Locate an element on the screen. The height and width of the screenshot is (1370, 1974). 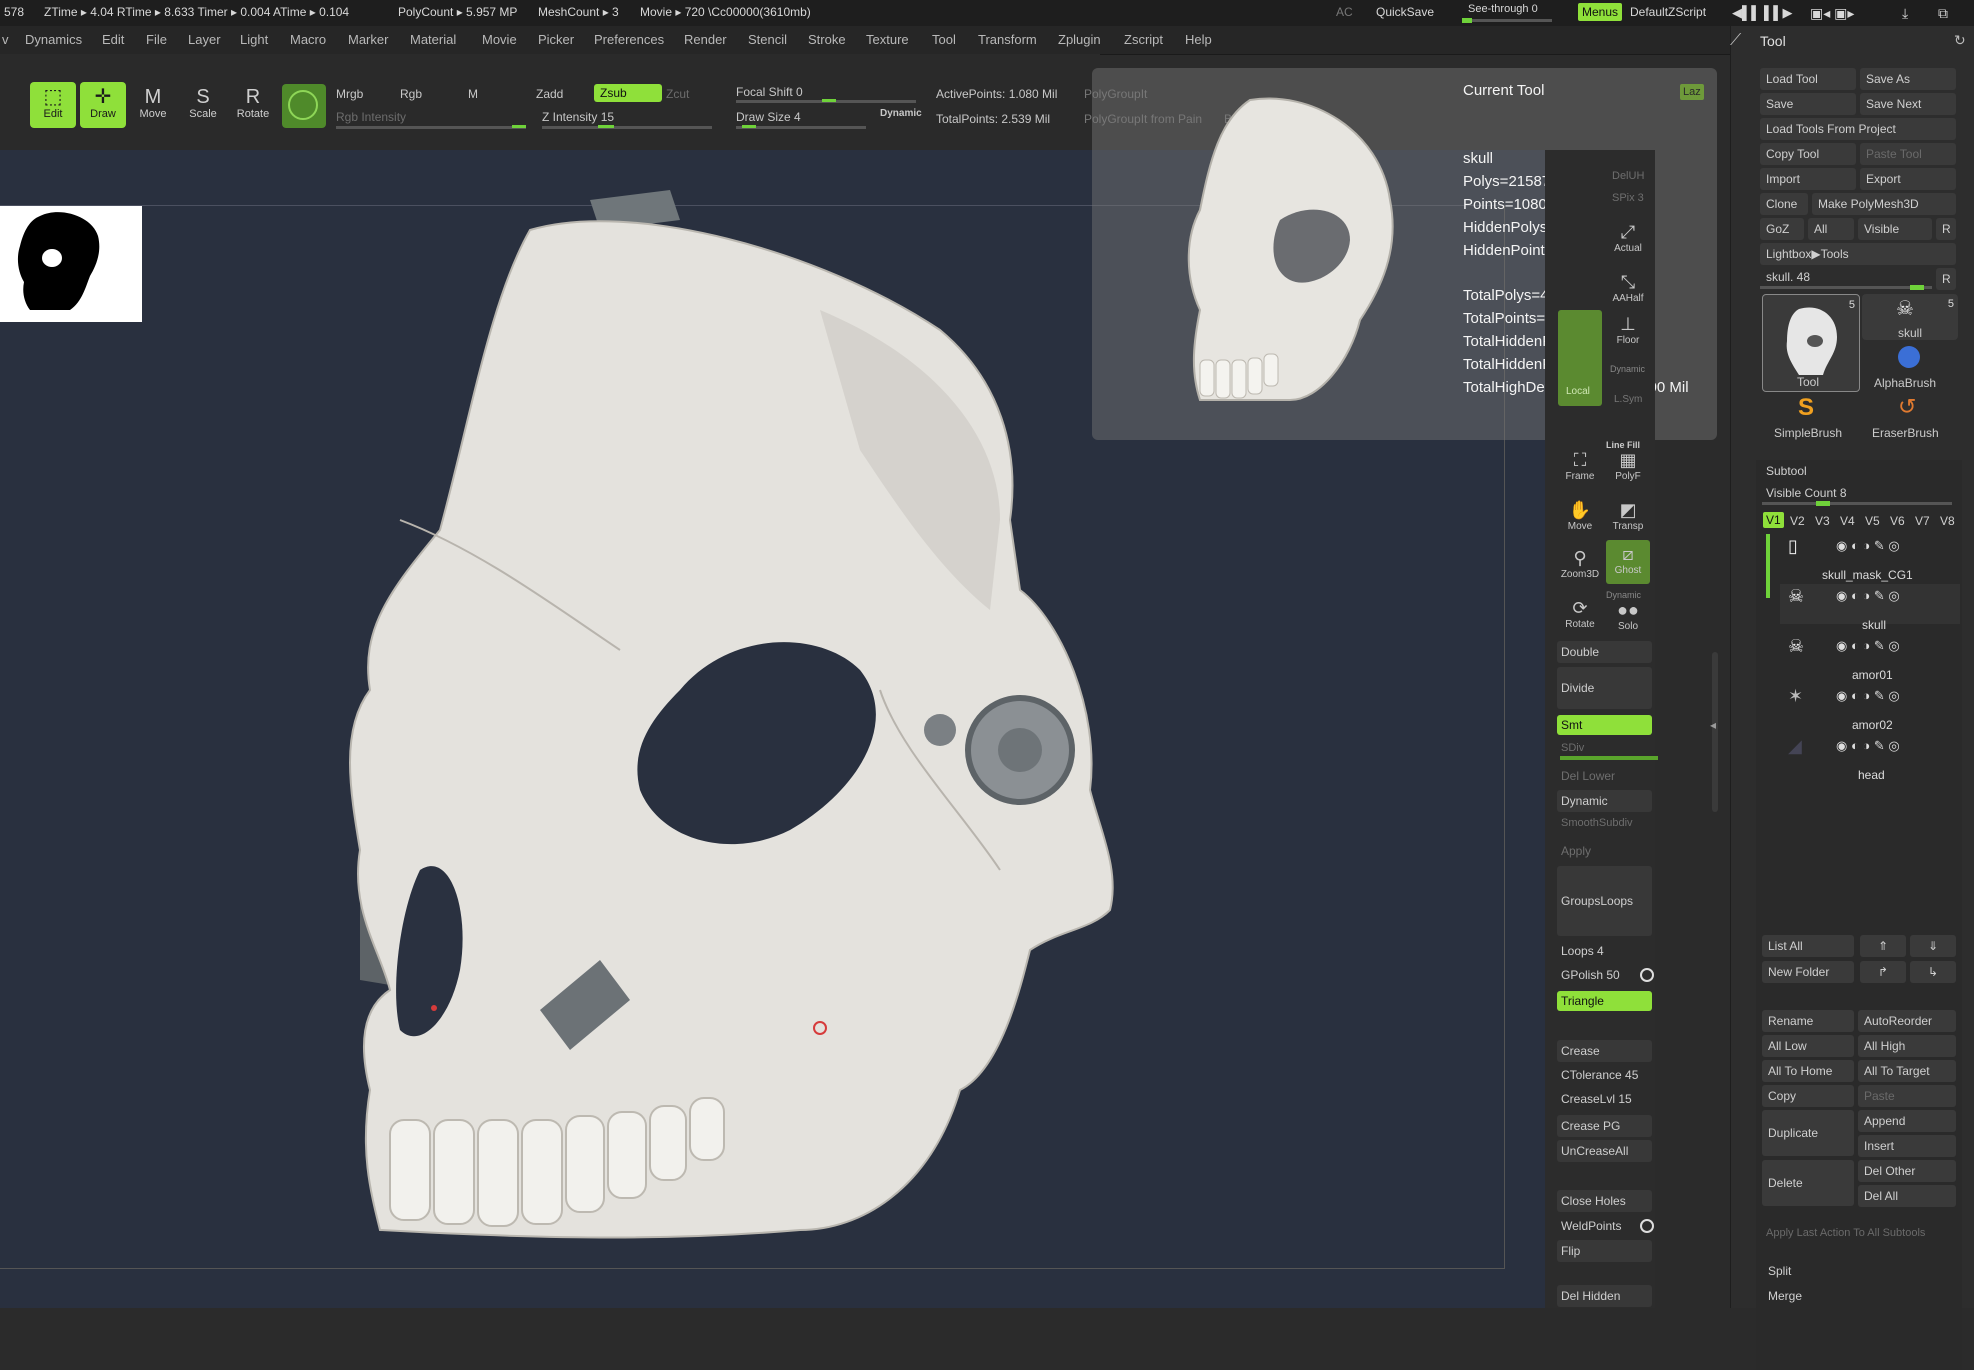
current-tool-track is located at coordinates (1846, 287).